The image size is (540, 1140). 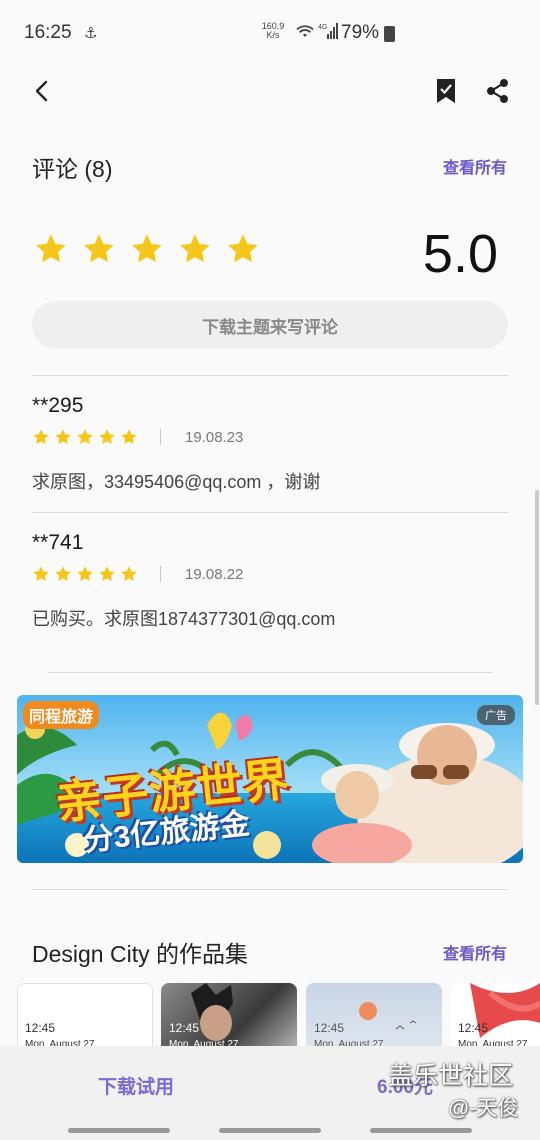 I want to click on ad-badge: 广告, so click(x=496, y=715).